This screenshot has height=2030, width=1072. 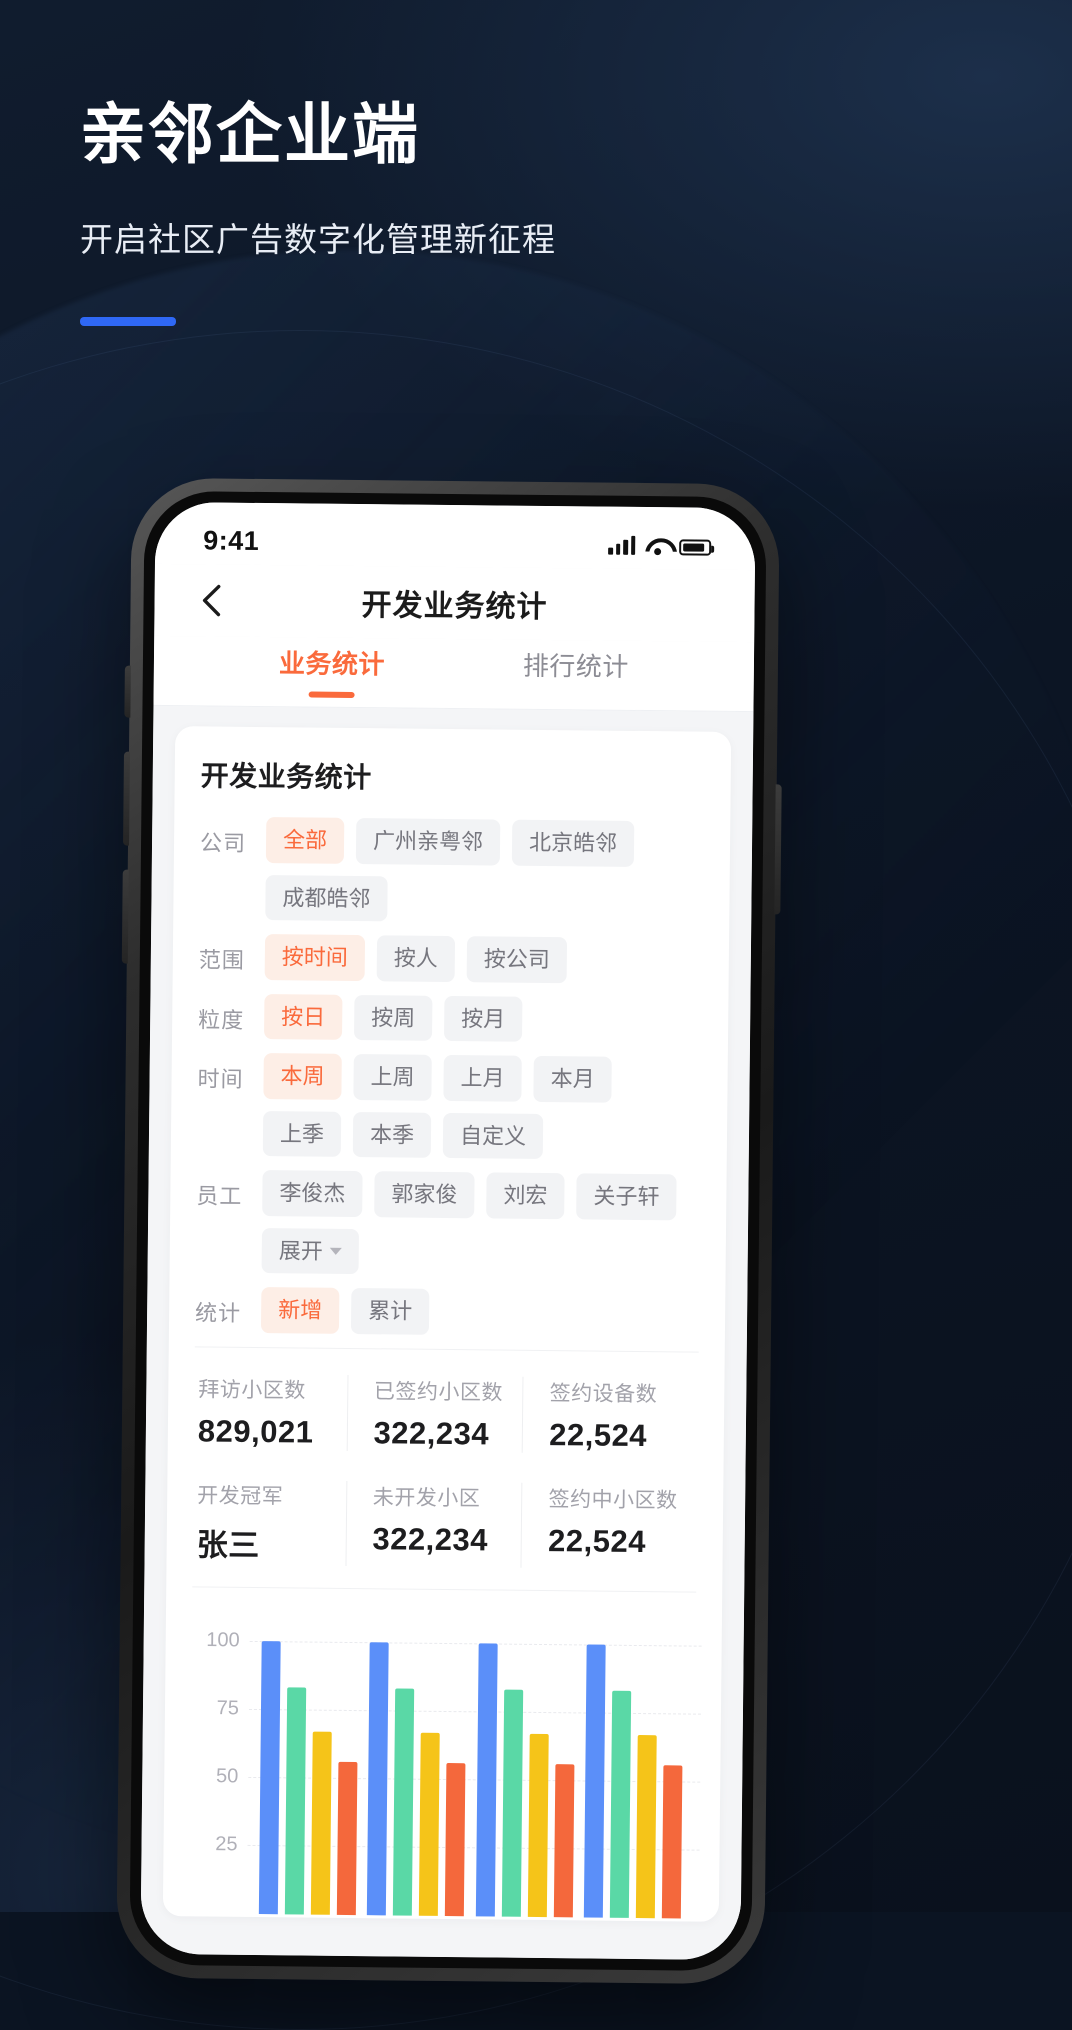 I want to click on filter-row: 范围 按时间 按人 按公司, so click(x=451, y=958).